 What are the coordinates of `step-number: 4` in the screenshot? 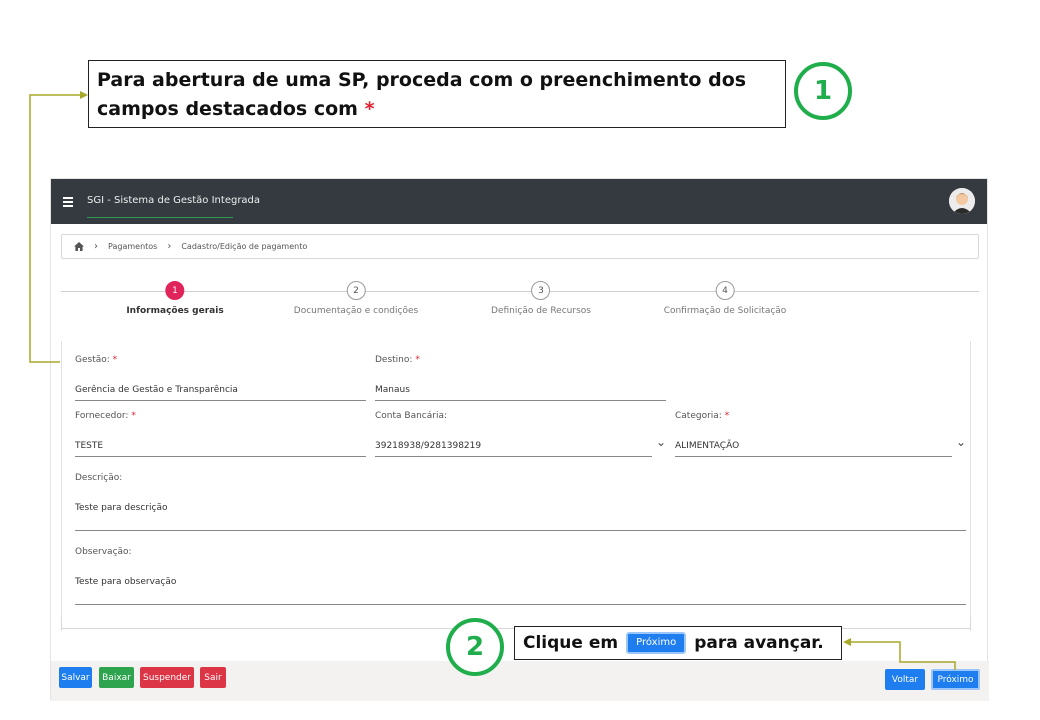 It's located at (725, 290).